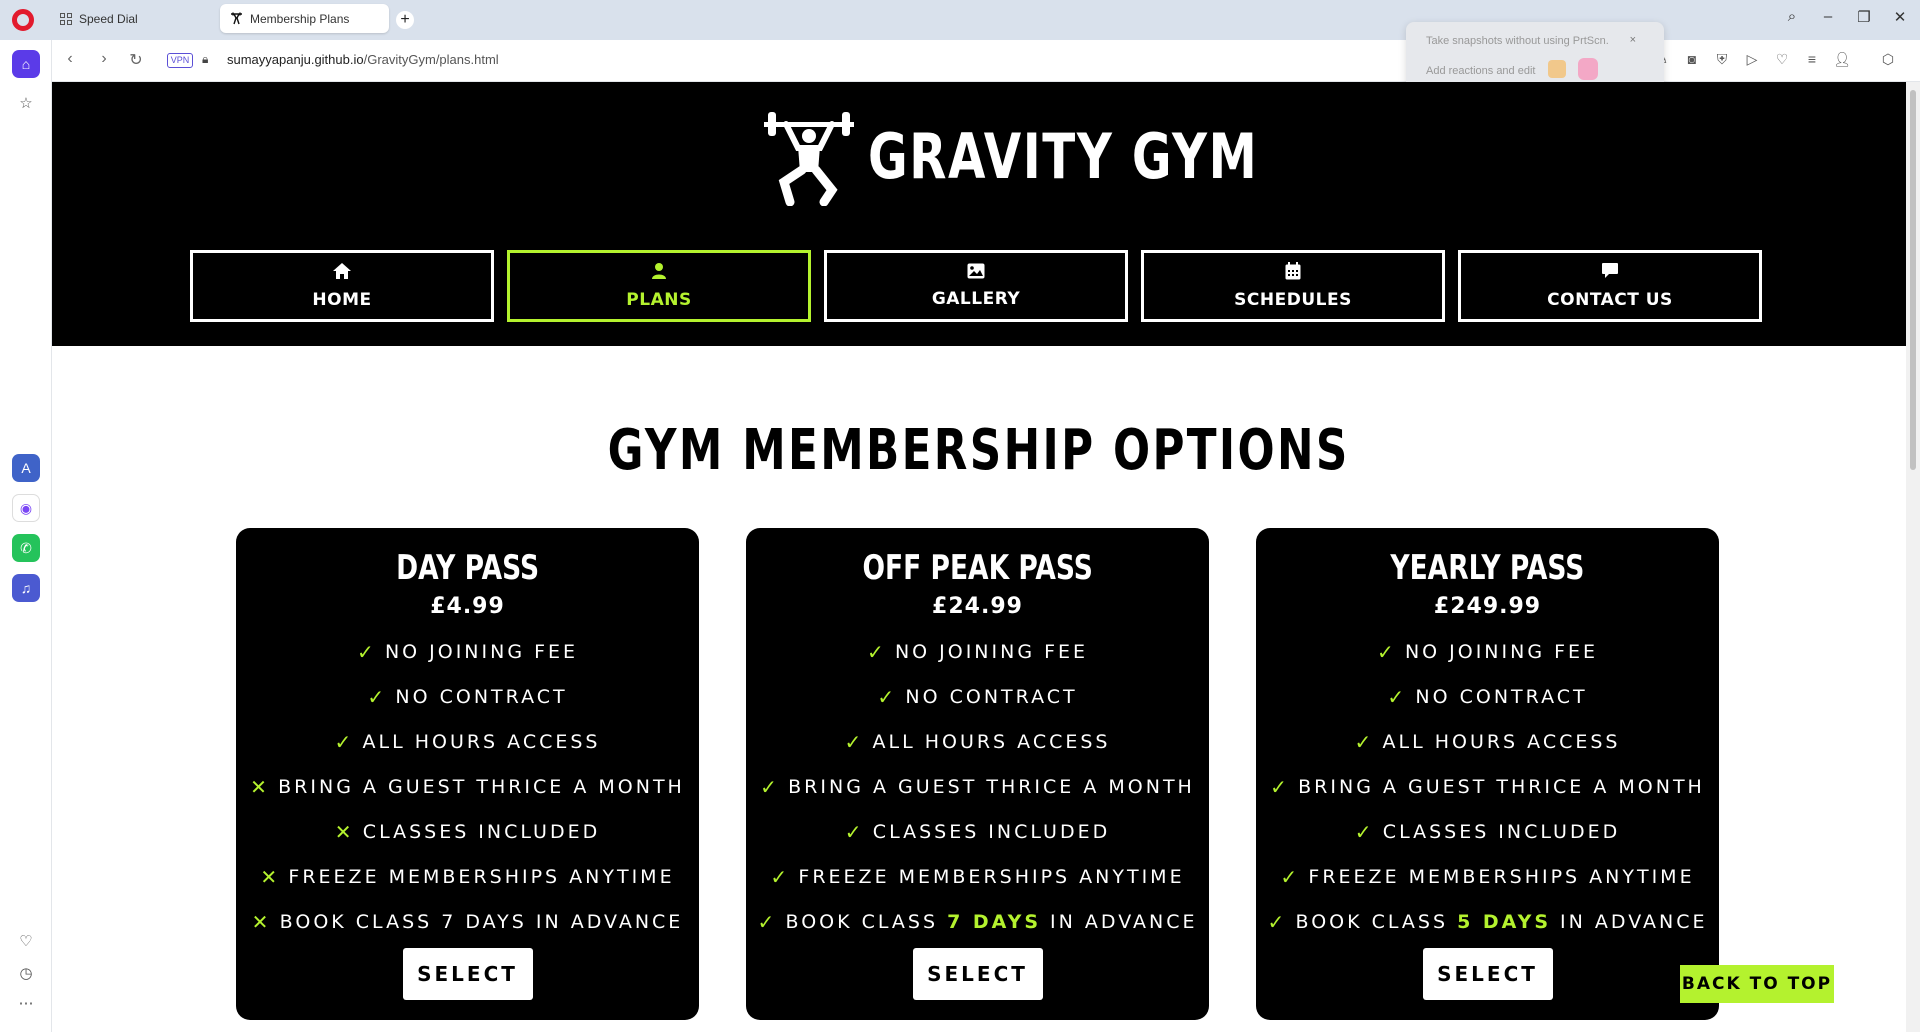  I want to click on feature-item: ✕ CLASSES INCLUDED, so click(467, 831).